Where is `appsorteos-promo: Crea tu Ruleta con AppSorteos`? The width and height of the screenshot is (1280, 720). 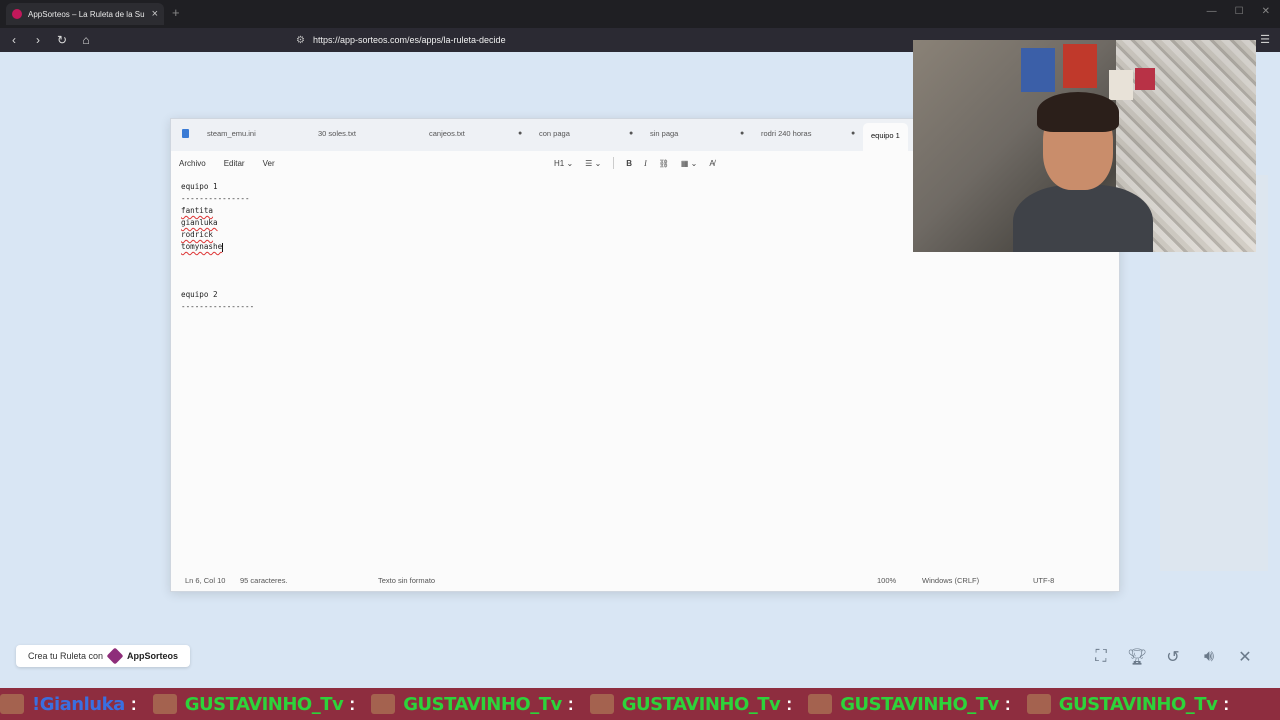 appsorteos-promo: Crea tu Ruleta con AppSorteos is located at coordinates (103, 656).